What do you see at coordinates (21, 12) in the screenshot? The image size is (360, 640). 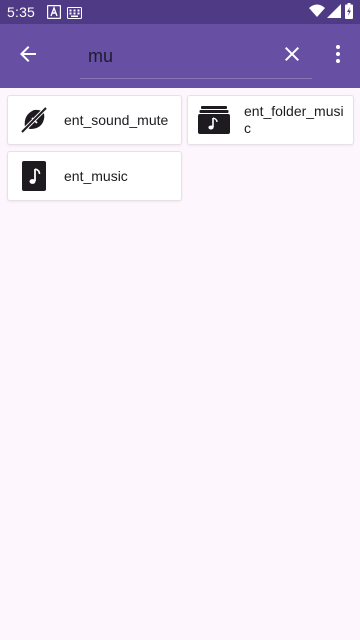 I see `status-time: 5:35` at bounding box center [21, 12].